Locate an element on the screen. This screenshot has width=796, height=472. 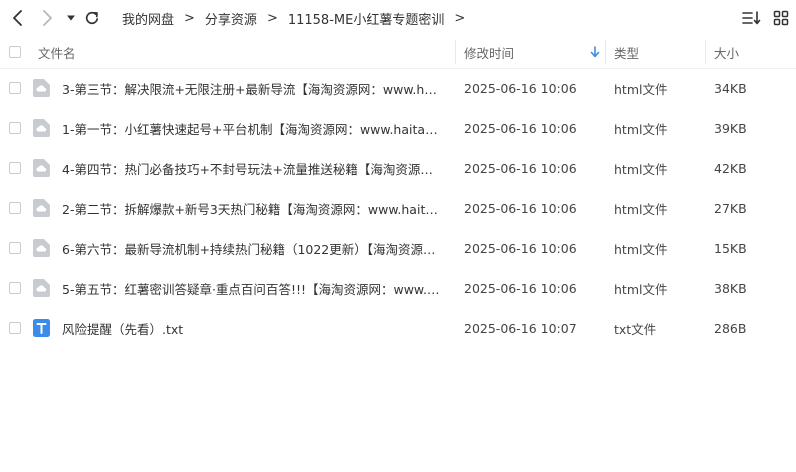
arrow-down-icon is located at coordinates (595, 52).